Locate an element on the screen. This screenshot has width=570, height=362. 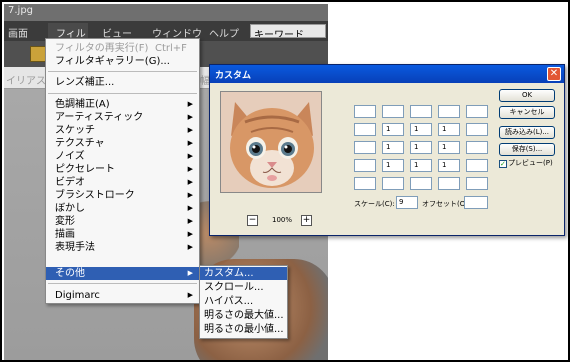
menu-item-video: ビデオ ▶ is located at coordinates (122, 182).